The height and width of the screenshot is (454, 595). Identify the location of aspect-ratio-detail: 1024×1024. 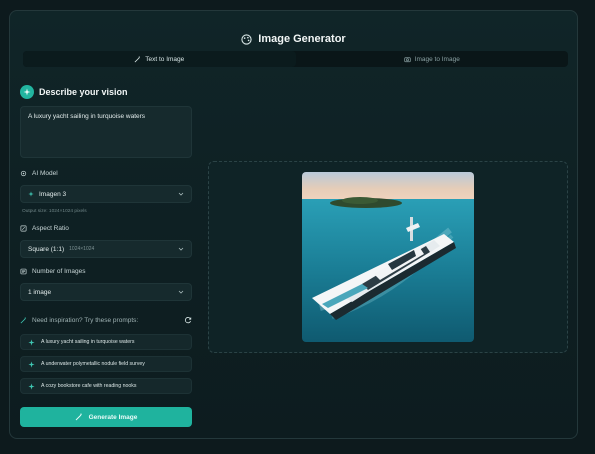
(82, 249).